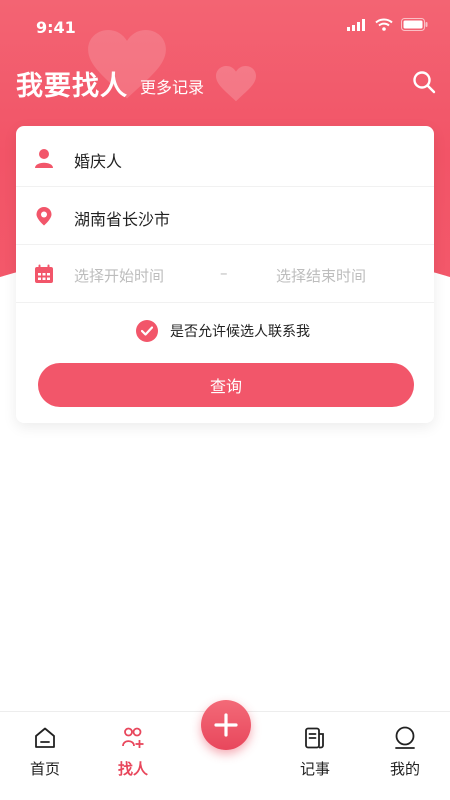  I want to click on home-icon, so click(45, 737).